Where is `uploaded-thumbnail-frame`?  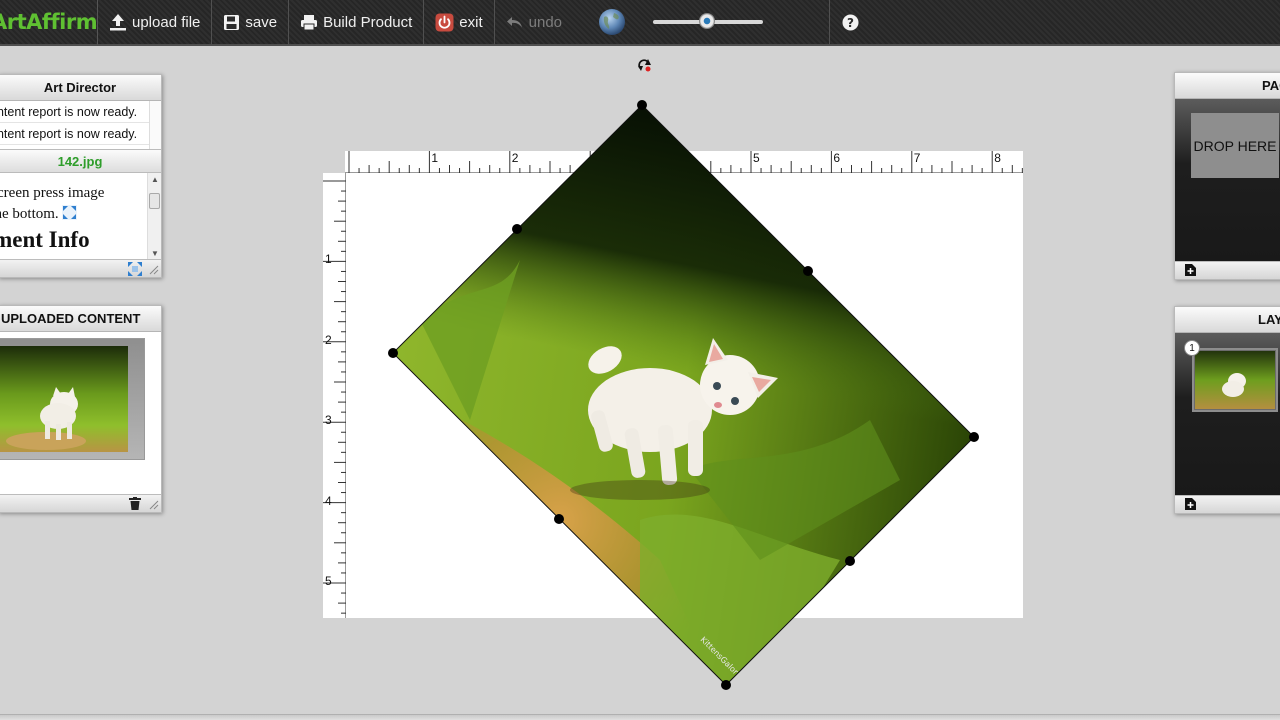
uploaded-thumbnail-frame is located at coordinates (72, 399).